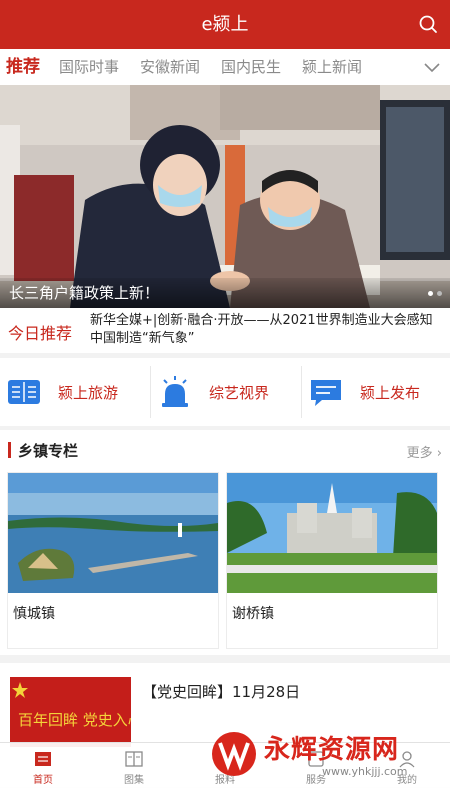  Describe the element at coordinates (175, 391) in the screenshot. I see `siren-icon` at that location.